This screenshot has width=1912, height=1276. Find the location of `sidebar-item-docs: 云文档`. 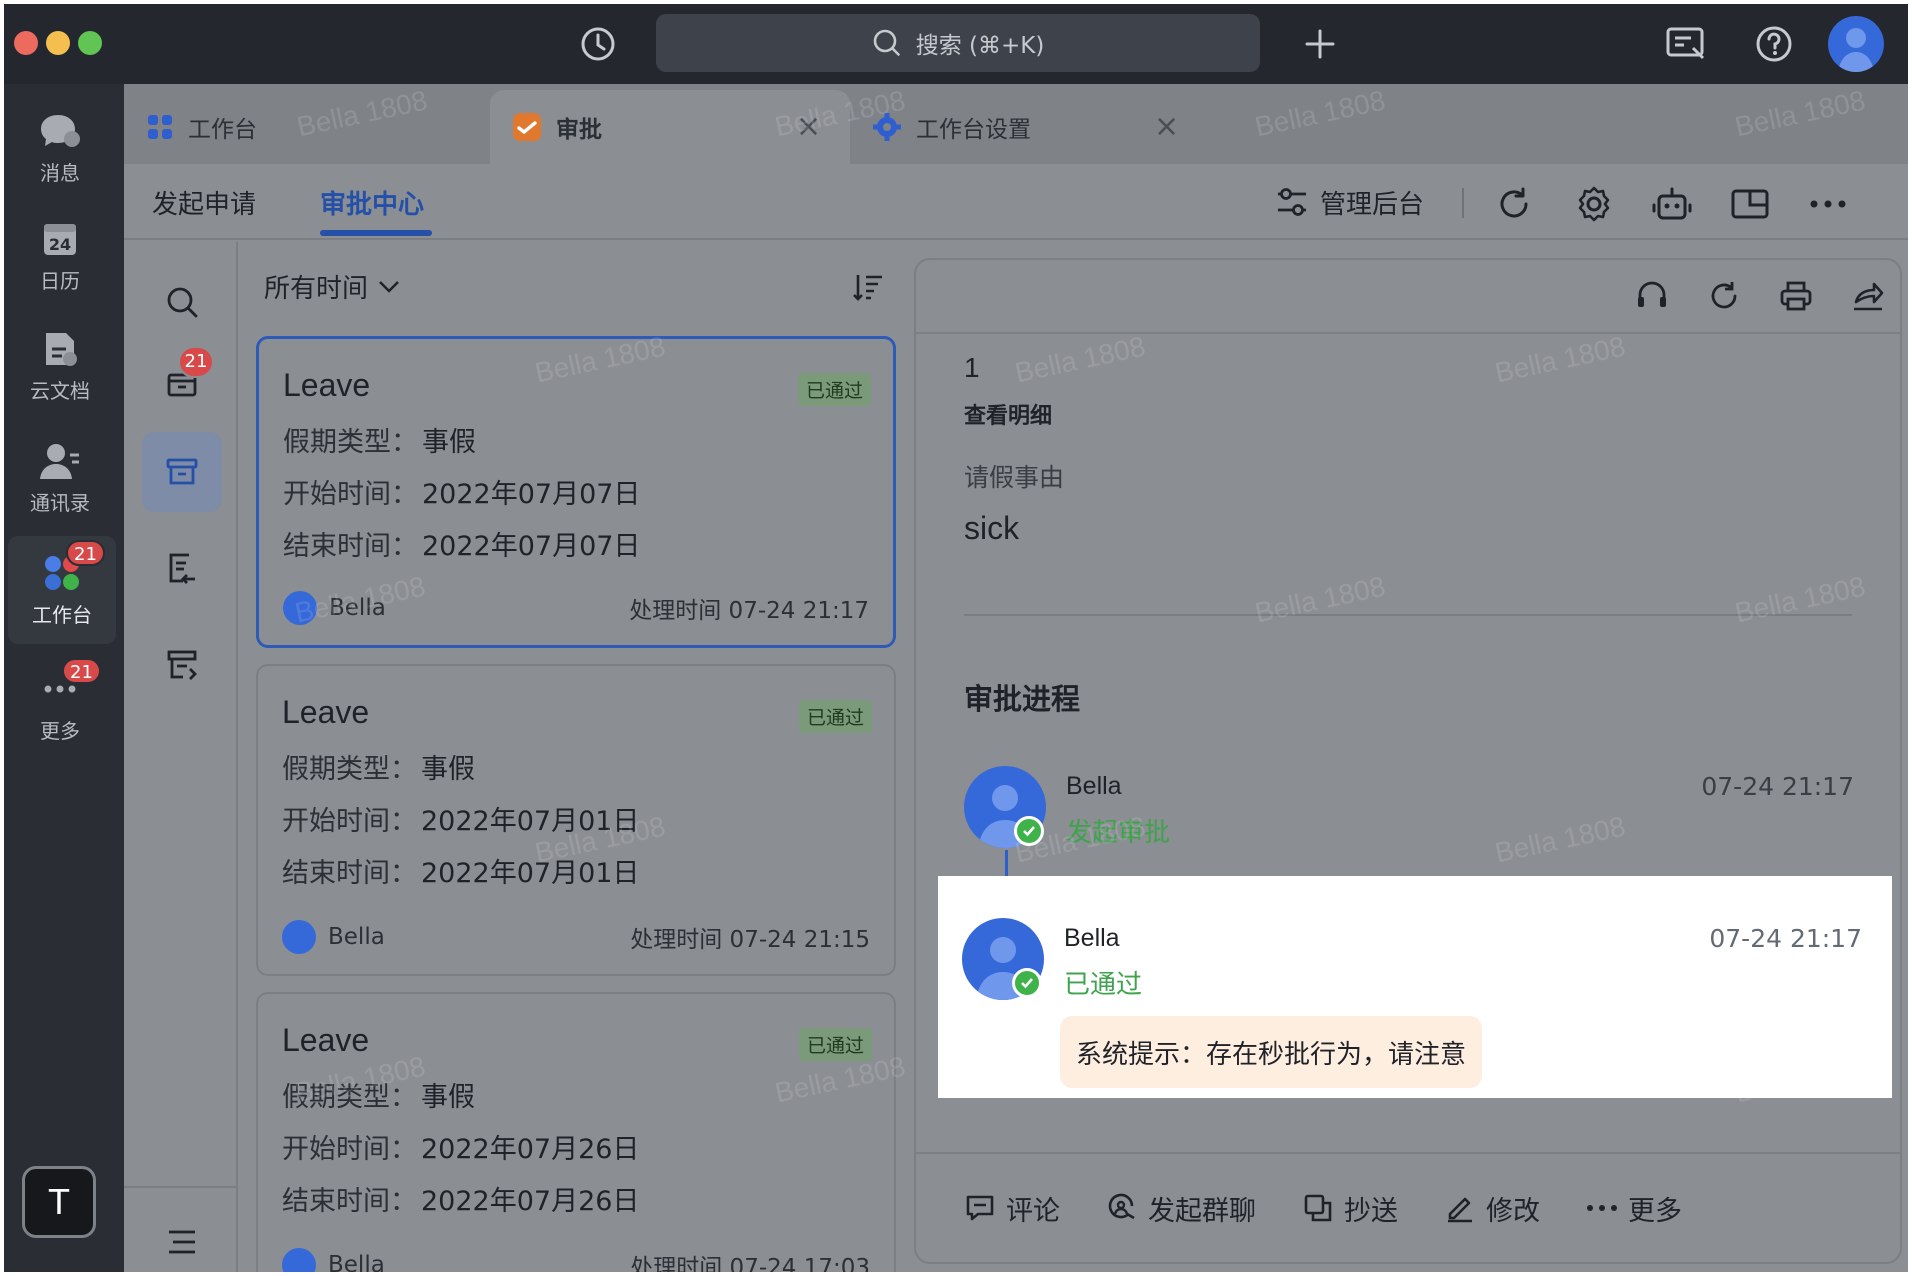

sidebar-item-docs: 云文档 is located at coordinates (60, 366).